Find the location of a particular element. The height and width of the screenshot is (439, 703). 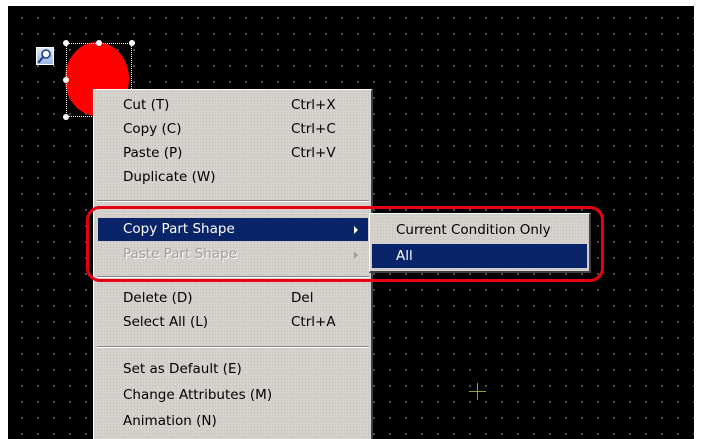

menu-item-change-attributes: Change Attributes (M) is located at coordinates (233, 395).